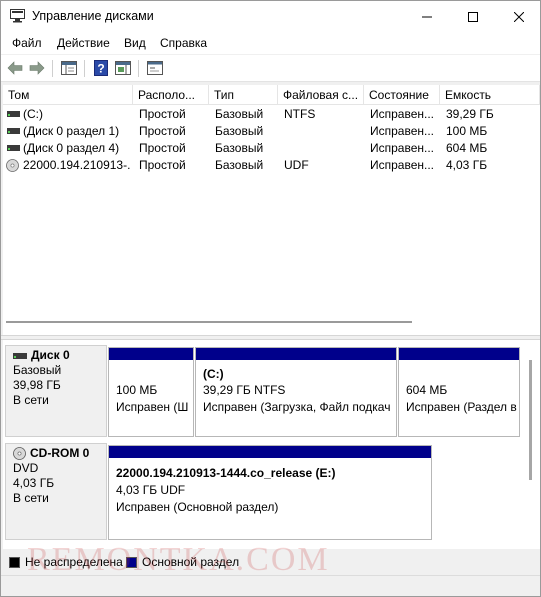  I want to click on console-tree-button, so click(69, 68).